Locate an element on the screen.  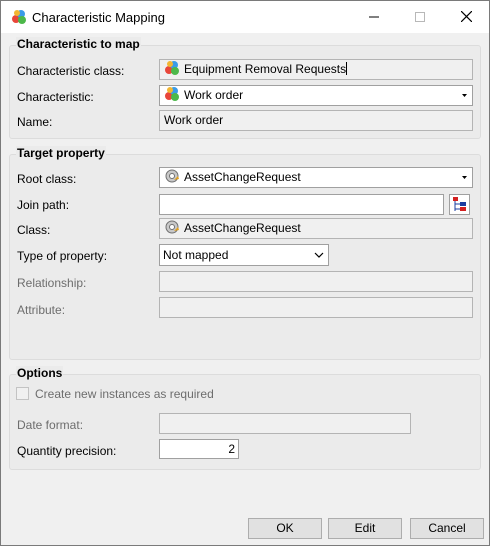
join-path-label: Join path: is located at coordinates (43, 205).